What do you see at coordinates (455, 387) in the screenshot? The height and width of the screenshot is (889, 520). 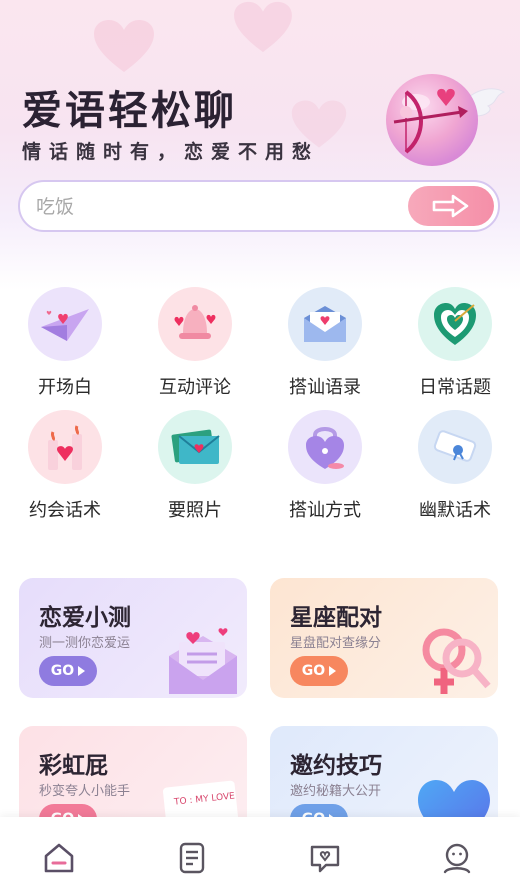 I see `category-label: 日常话题` at bounding box center [455, 387].